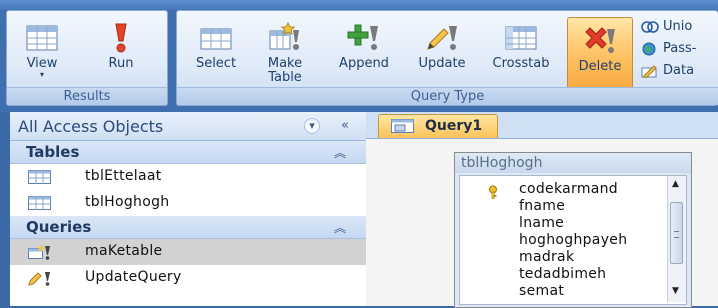 This screenshot has height=308, width=718. I want to click on chevron-down-icon: ▾, so click(41, 74).